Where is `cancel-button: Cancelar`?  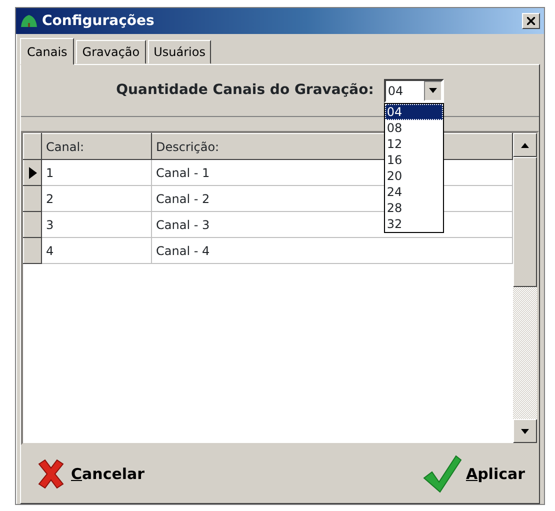 cancel-button: Cancelar is located at coordinates (90, 474).